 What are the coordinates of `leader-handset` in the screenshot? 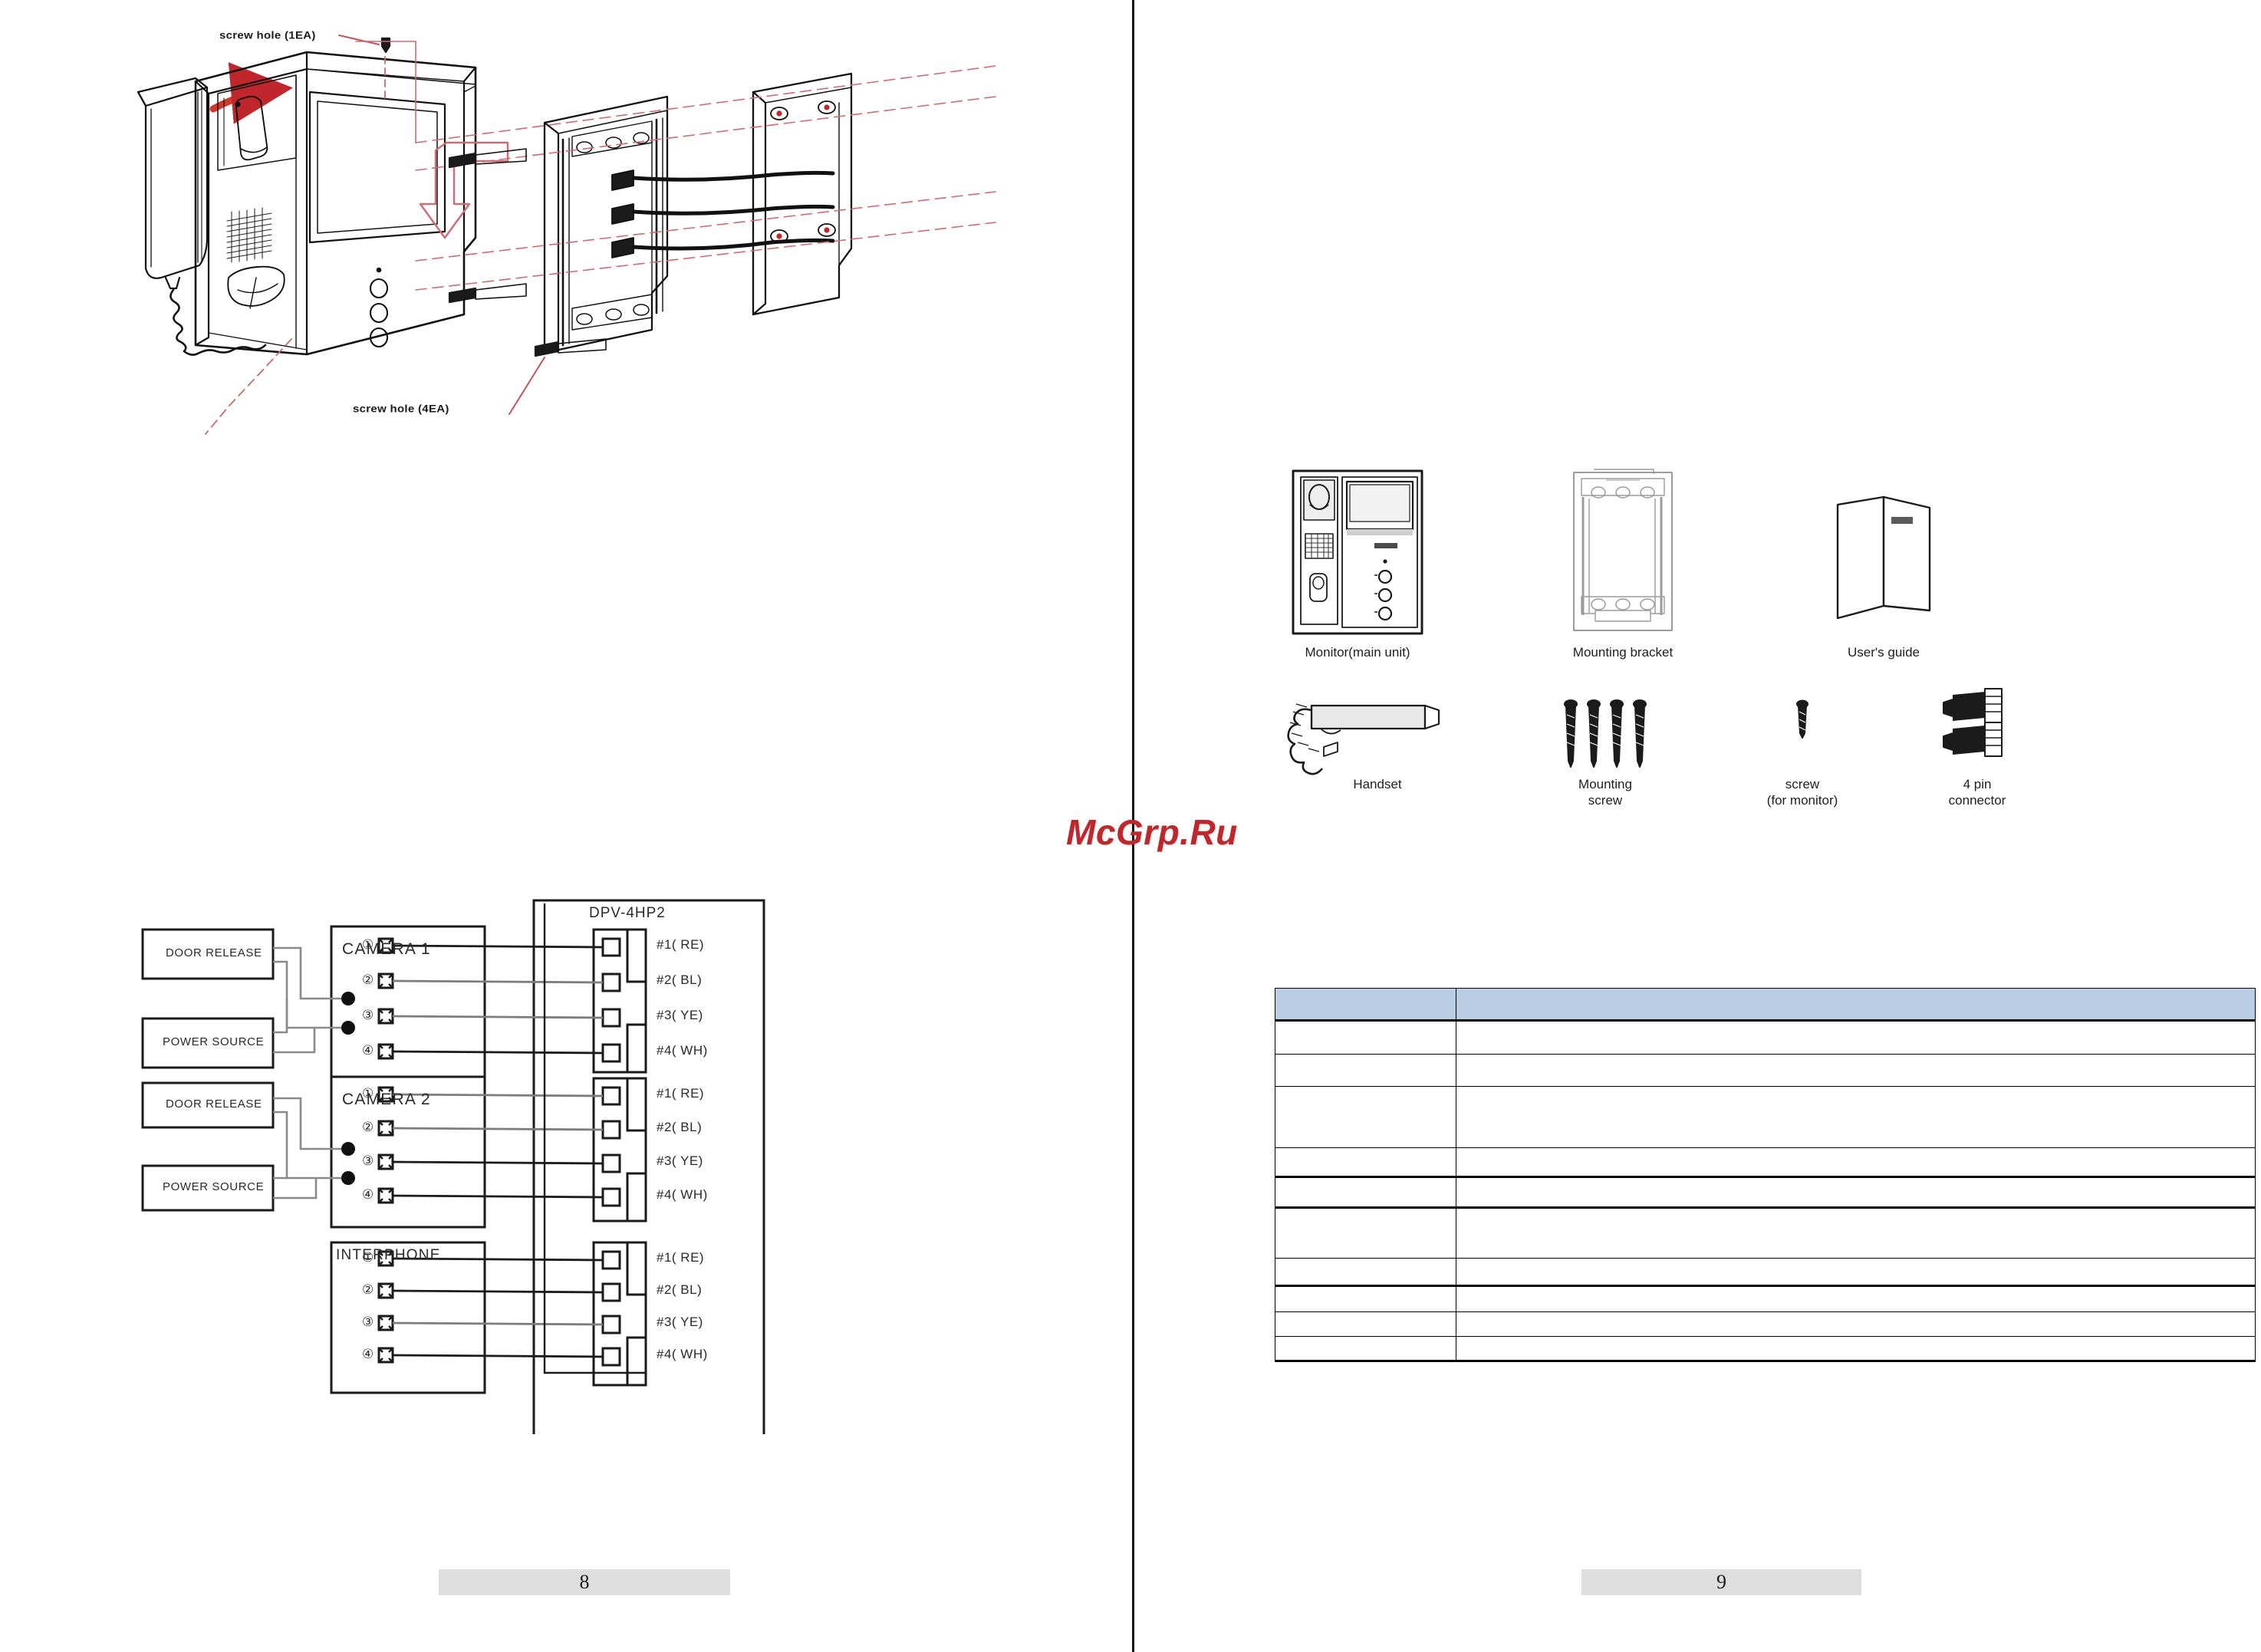 It's located at (249, 386).